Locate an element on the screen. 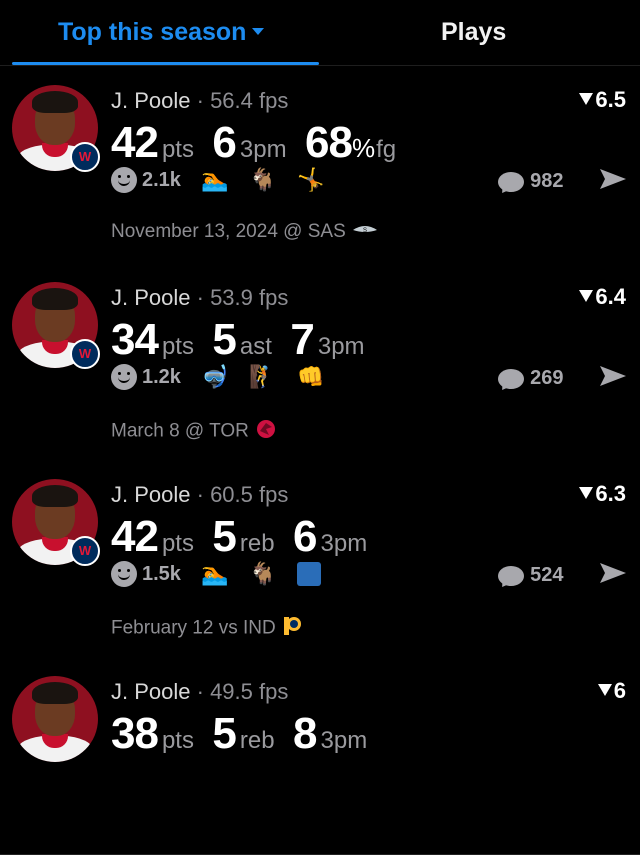 This screenshot has height=855, width=640. stat-value: 34 is located at coordinates (135, 339).